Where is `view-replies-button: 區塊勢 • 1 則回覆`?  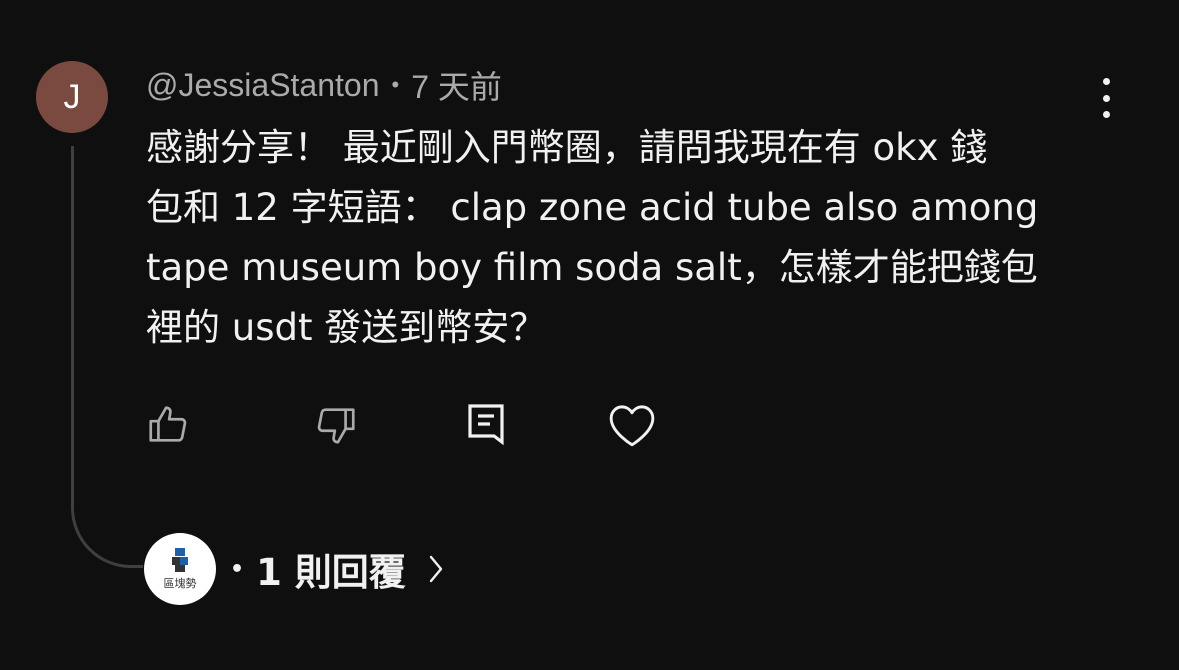
view-replies-button: 區塊勢 • 1 則回覆 is located at coordinates (294, 569).